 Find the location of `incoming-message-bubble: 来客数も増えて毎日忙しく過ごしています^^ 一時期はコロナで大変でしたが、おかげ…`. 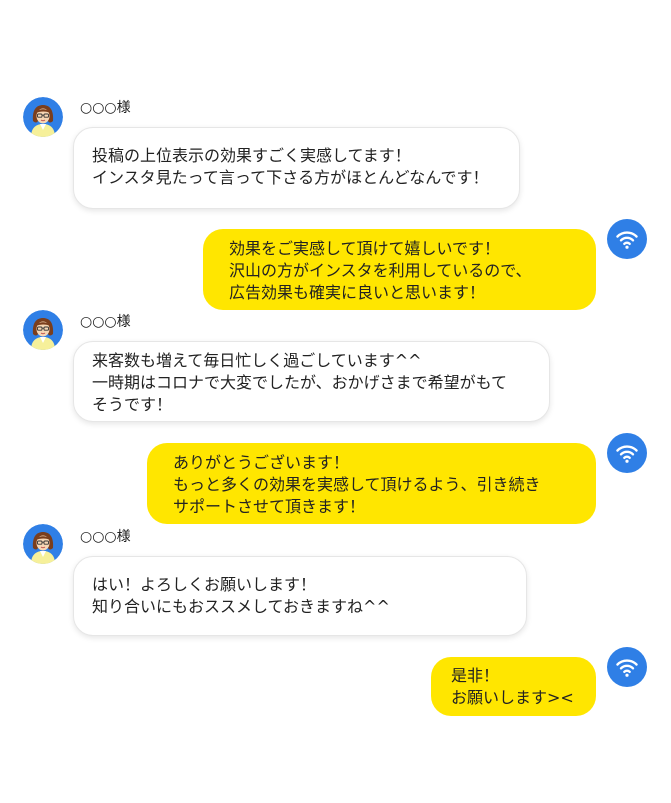

incoming-message-bubble: 来客数も増えて毎日忙しく過ごしています^^ 一時期はコロナで大変でしたが、おかげ… is located at coordinates (311, 381).